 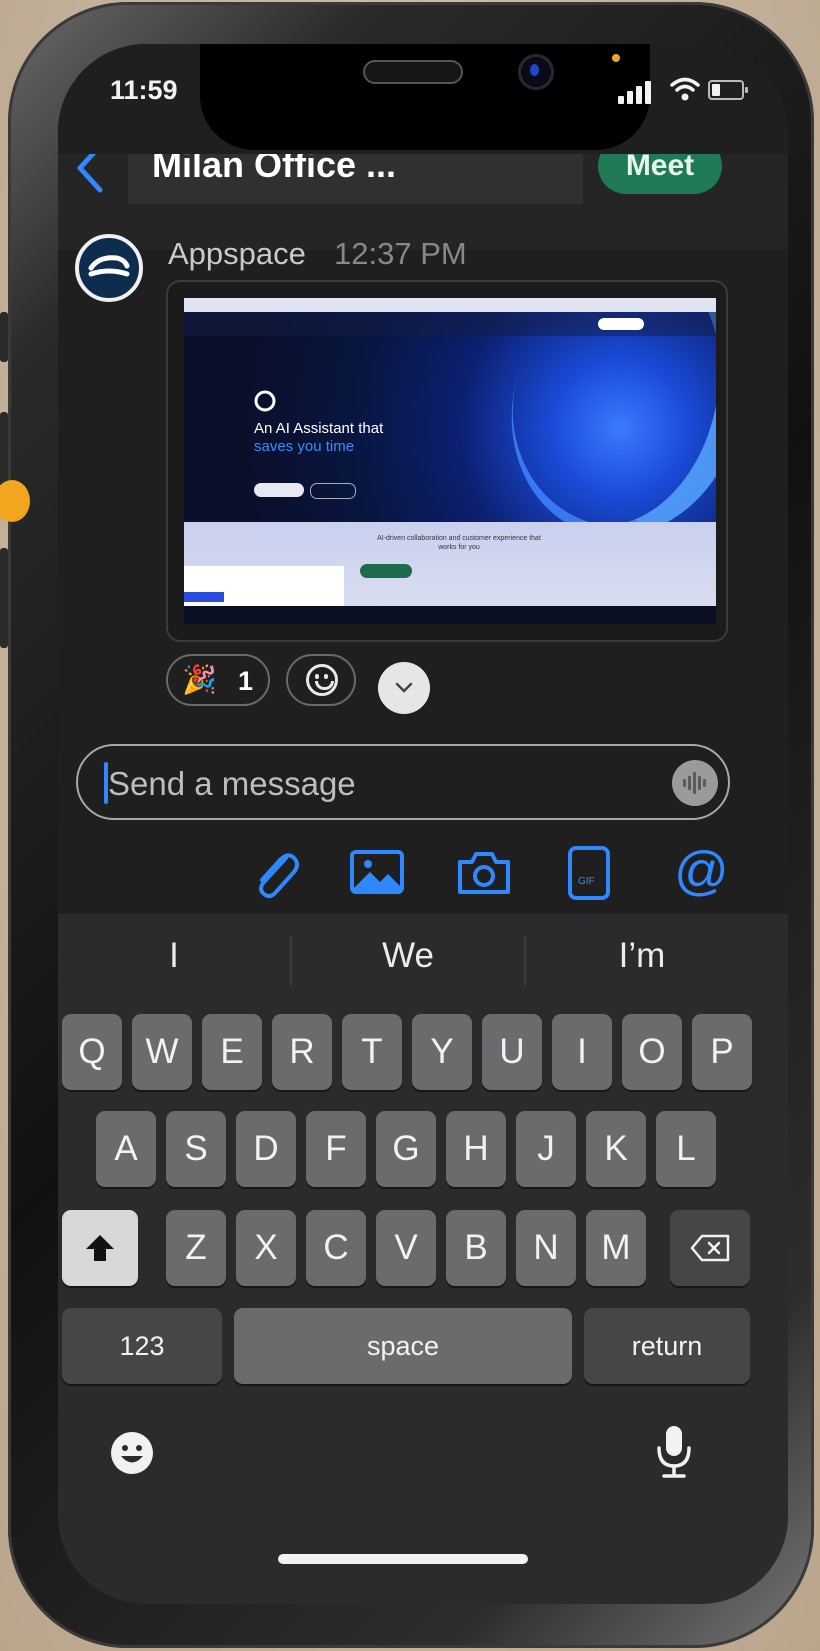 What do you see at coordinates (336, 1248) in the screenshot?
I see `key-c: C` at bounding box center [336, 1248].